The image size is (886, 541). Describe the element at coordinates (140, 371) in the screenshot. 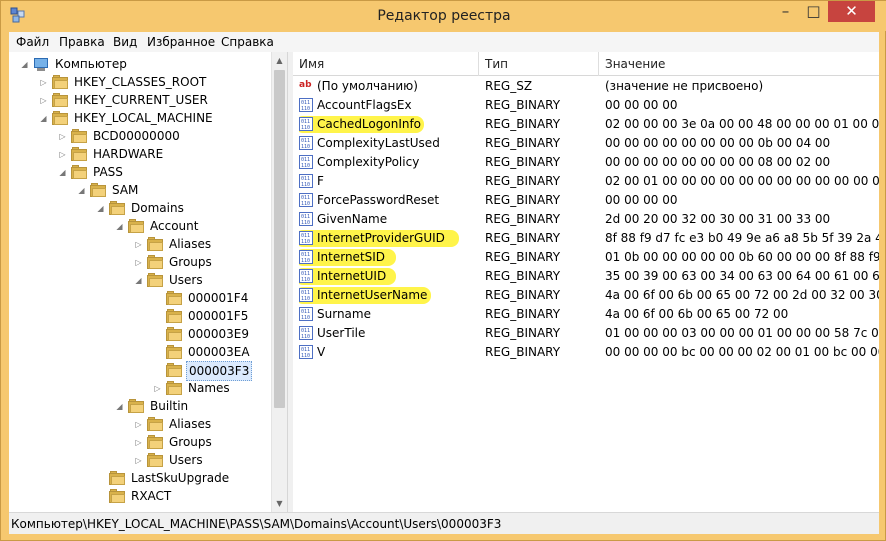

I see `tree-node: 000003F3` at that location.